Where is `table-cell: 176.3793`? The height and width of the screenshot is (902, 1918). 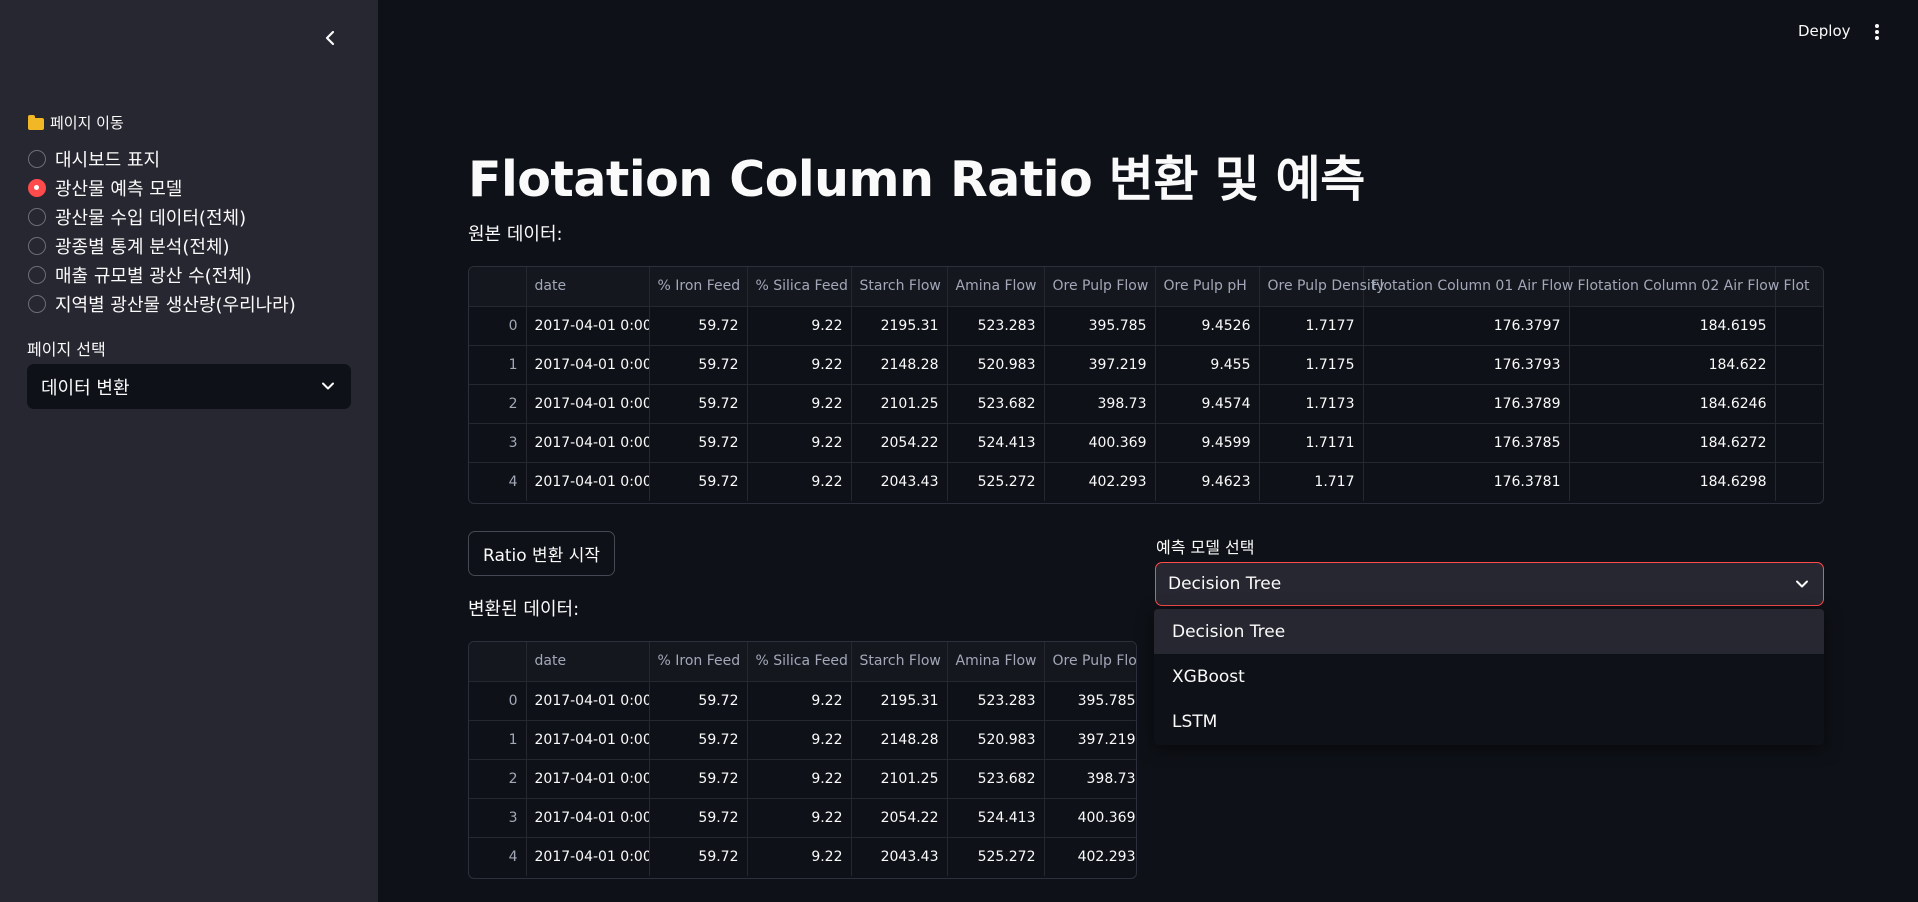 table-cell: 176.3793 is located at coordinates (1466, 365).